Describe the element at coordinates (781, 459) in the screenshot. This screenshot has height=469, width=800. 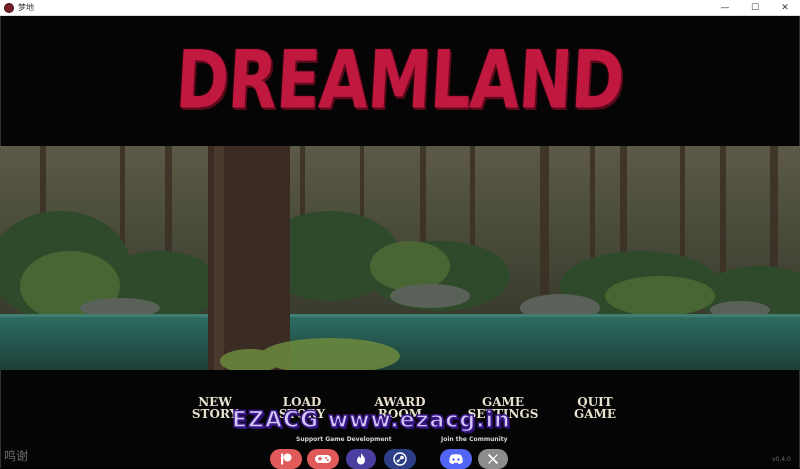
I see `version-label: v0.4.0` at that location.